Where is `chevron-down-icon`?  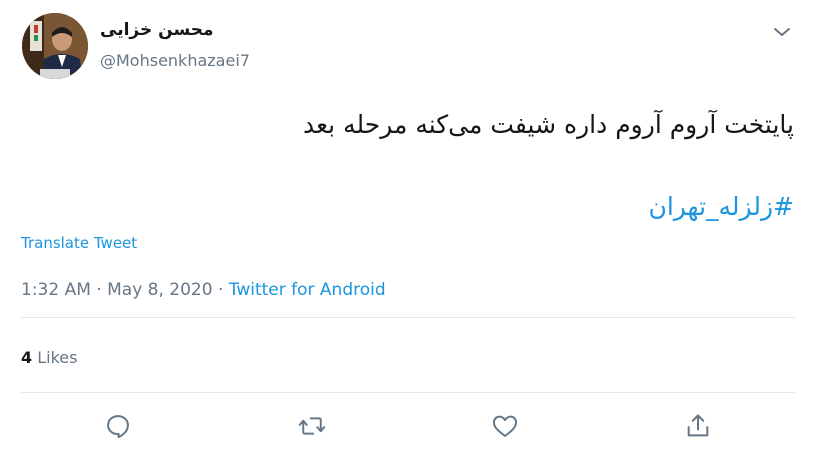 chevron-down-icon is located at coordinates (782, 32).